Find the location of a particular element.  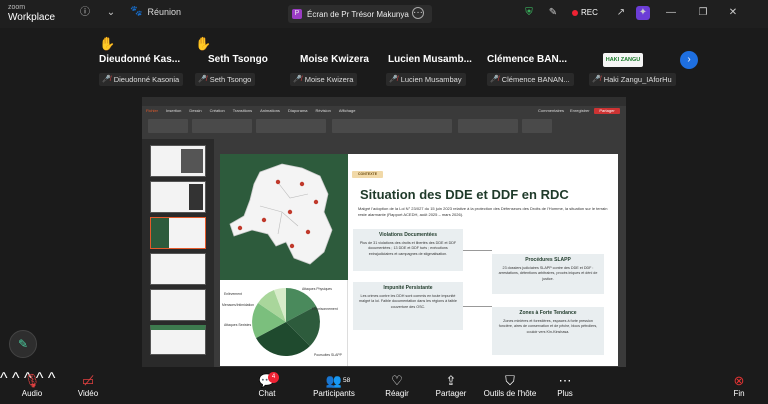

ppt-comments-button: Commentaires is located at coordinates (551, 110).